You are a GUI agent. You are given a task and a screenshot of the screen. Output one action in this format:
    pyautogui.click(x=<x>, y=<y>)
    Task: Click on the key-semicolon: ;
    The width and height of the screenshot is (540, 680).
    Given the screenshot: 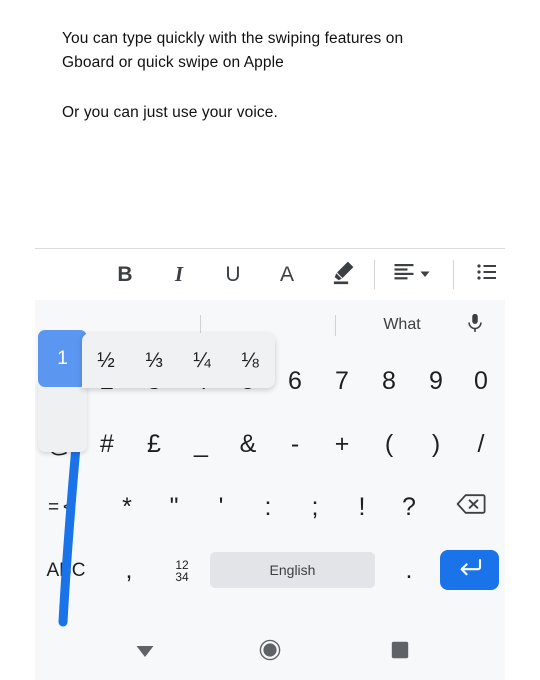 What is the action you would take?
    pyautogui.click(x=315, y=507)
    